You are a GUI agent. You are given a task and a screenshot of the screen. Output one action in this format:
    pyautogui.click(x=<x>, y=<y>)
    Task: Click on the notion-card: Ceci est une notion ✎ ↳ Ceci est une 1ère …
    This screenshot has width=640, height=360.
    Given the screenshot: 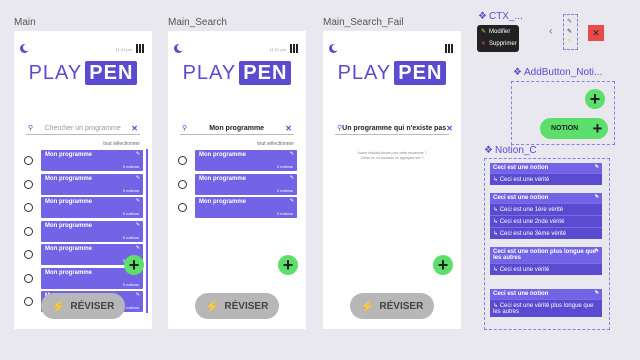 What is the action you would take?
    pyautogui.click(x=546, y=216)
    